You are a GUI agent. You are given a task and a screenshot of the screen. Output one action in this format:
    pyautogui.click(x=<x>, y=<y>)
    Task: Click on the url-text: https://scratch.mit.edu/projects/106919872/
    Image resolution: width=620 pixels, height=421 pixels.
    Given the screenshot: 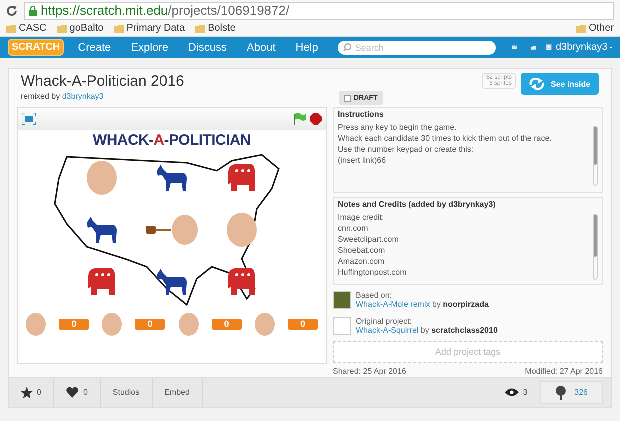 What is the action you would take?
    pyautogui.click(x=165, y=10)
    